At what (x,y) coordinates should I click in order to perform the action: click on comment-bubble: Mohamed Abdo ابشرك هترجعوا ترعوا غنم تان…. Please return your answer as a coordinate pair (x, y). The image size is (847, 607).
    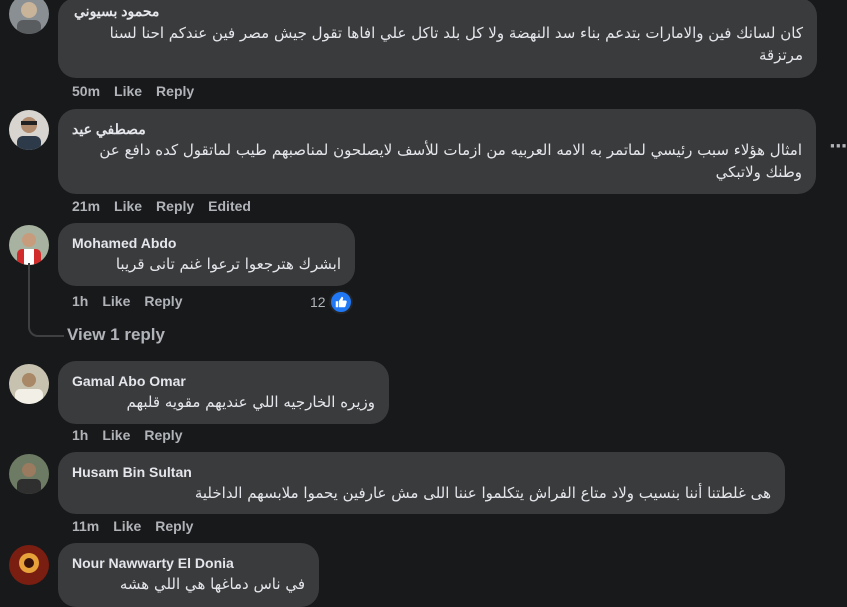
    Looking at the image, I should click on (206, 254).